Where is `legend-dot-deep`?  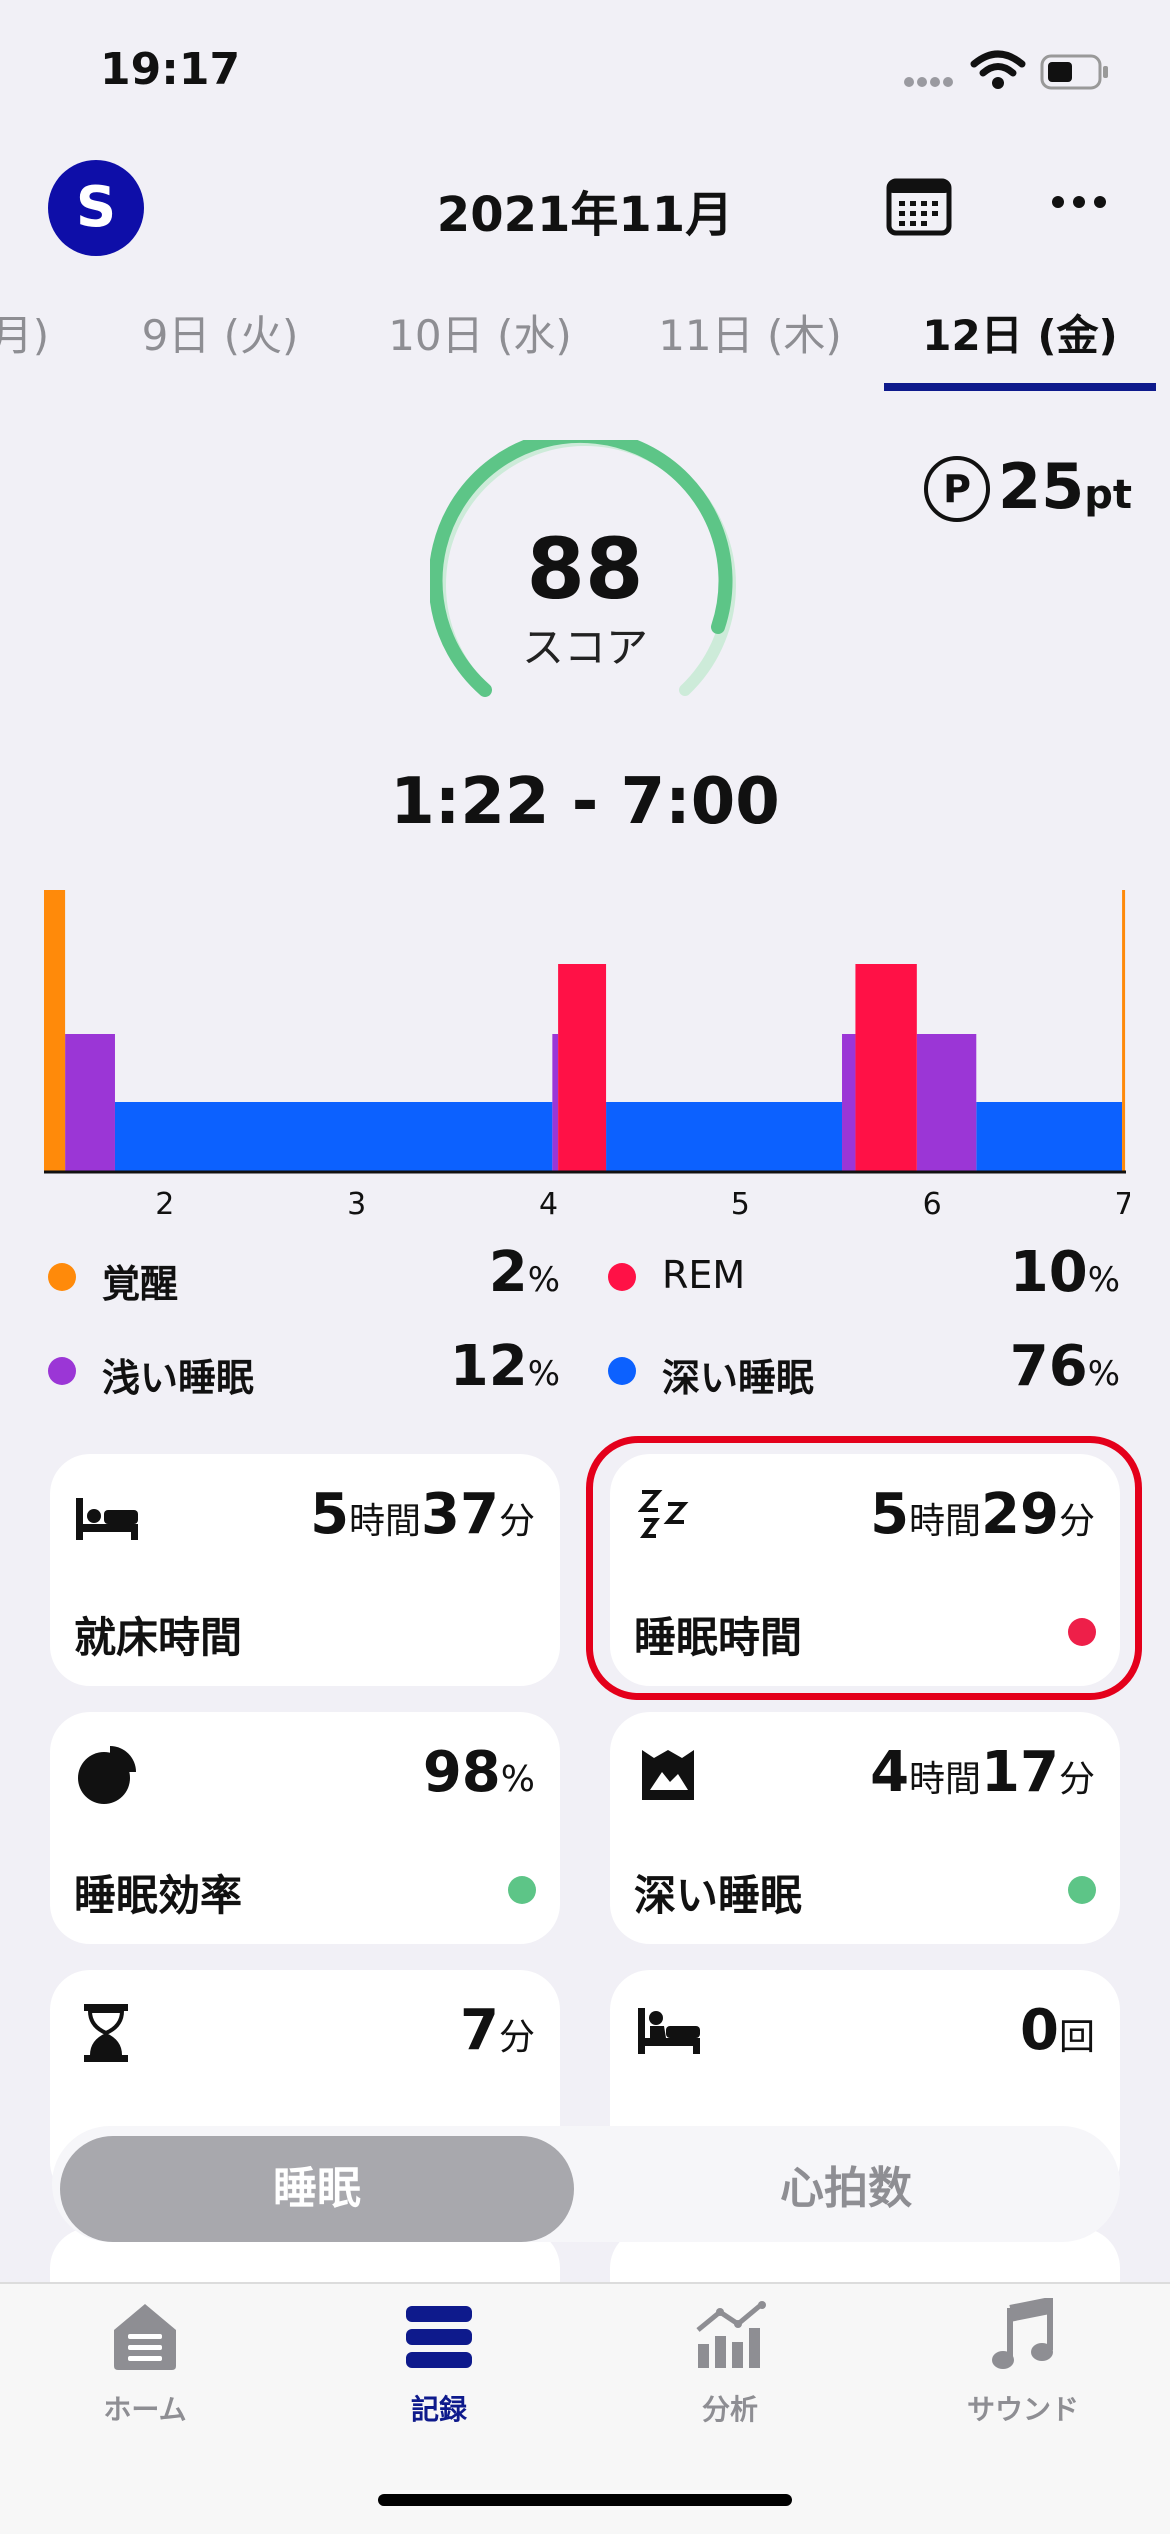 legend-dot-deep is located at coordinates (622, 1371).